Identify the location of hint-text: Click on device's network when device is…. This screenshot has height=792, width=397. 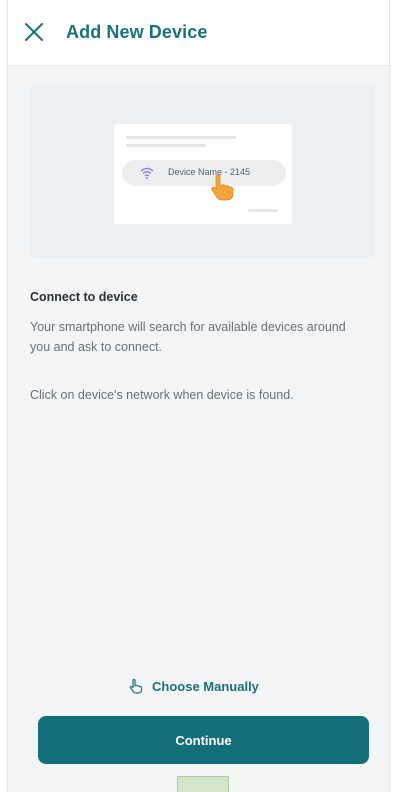
(162, 395).